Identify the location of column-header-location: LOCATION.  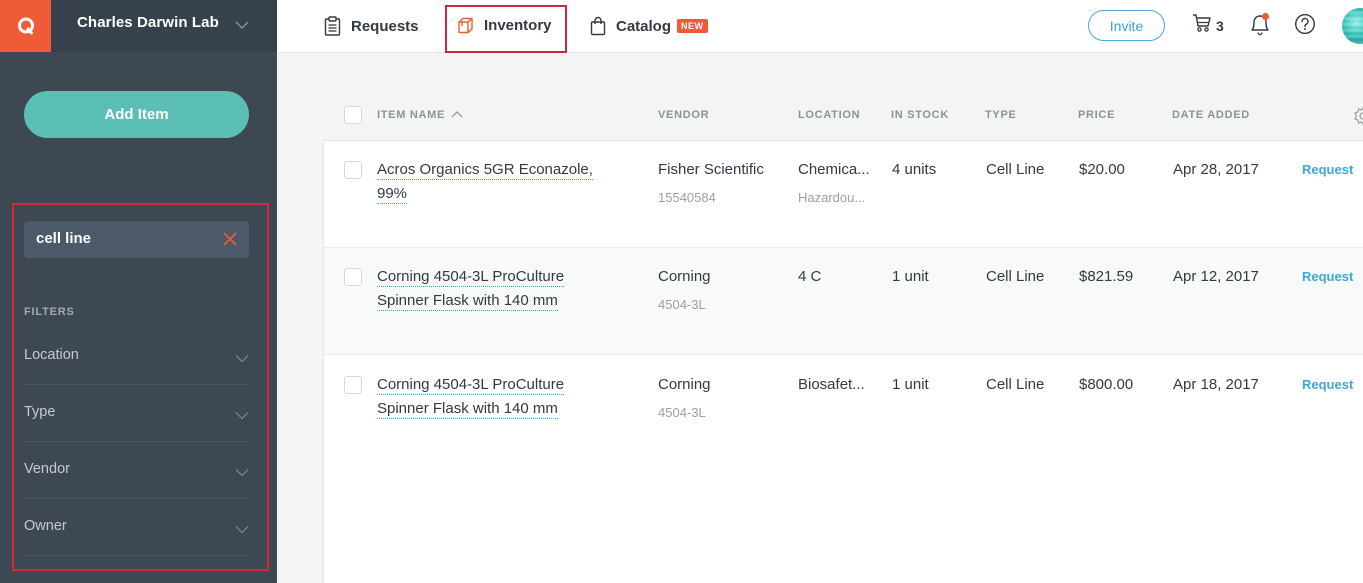
(829, 115).